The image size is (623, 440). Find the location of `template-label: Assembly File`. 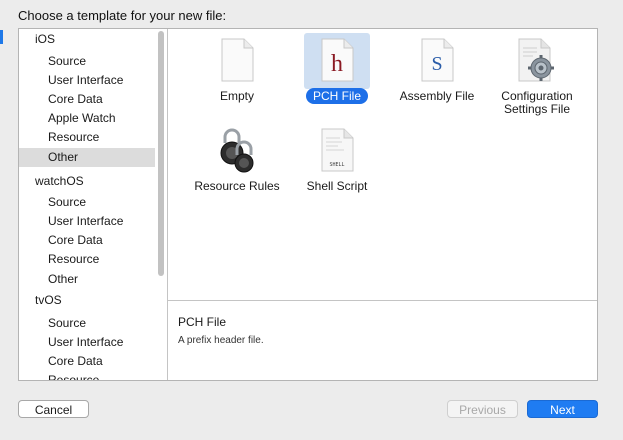

template-label: Assembly File is located at coordinates (437, 96).